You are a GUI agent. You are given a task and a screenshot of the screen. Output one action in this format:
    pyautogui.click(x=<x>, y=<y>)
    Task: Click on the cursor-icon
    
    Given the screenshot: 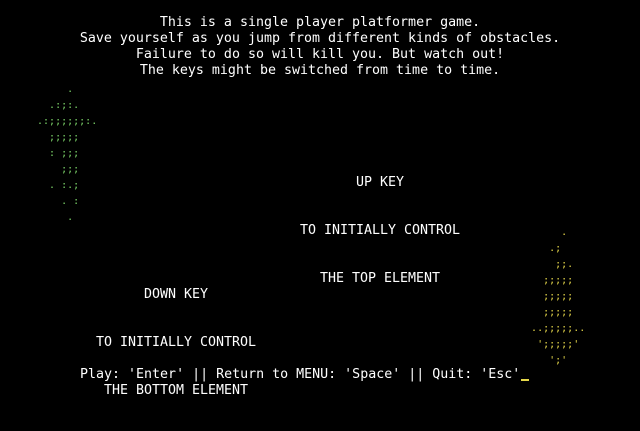 What is the action you would take?
    pyautogui.click(x=525, y=380)
    